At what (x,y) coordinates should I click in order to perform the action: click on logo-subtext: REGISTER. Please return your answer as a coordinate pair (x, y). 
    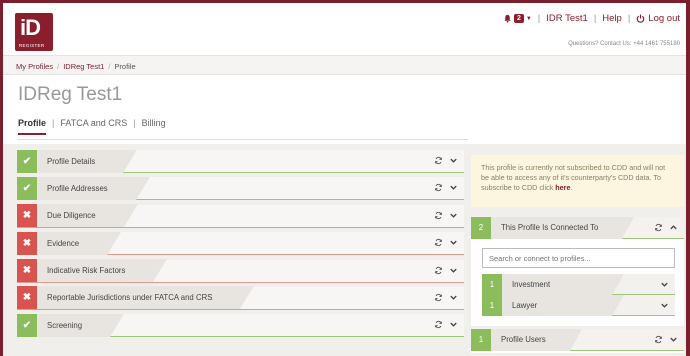
    Looking at the image, I should click on (32, 45).